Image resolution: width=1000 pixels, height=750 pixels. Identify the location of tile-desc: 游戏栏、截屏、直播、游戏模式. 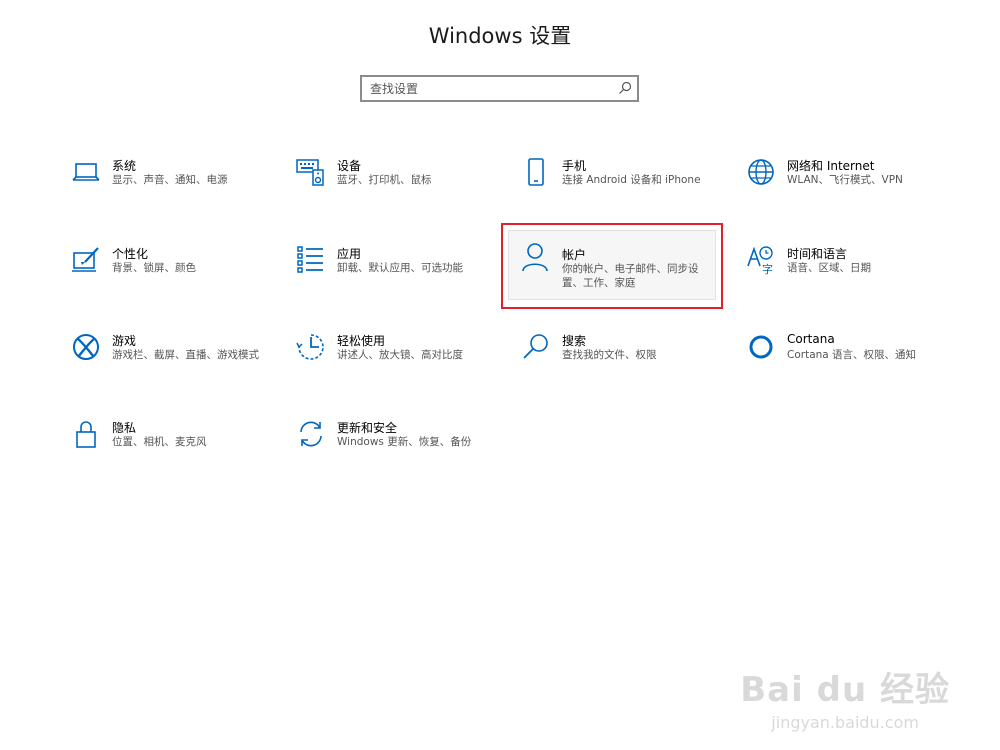
(185, 355).